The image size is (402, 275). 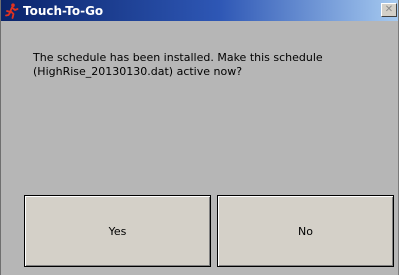 I want to click on no-button-label: No, so click(x=305, y=231).